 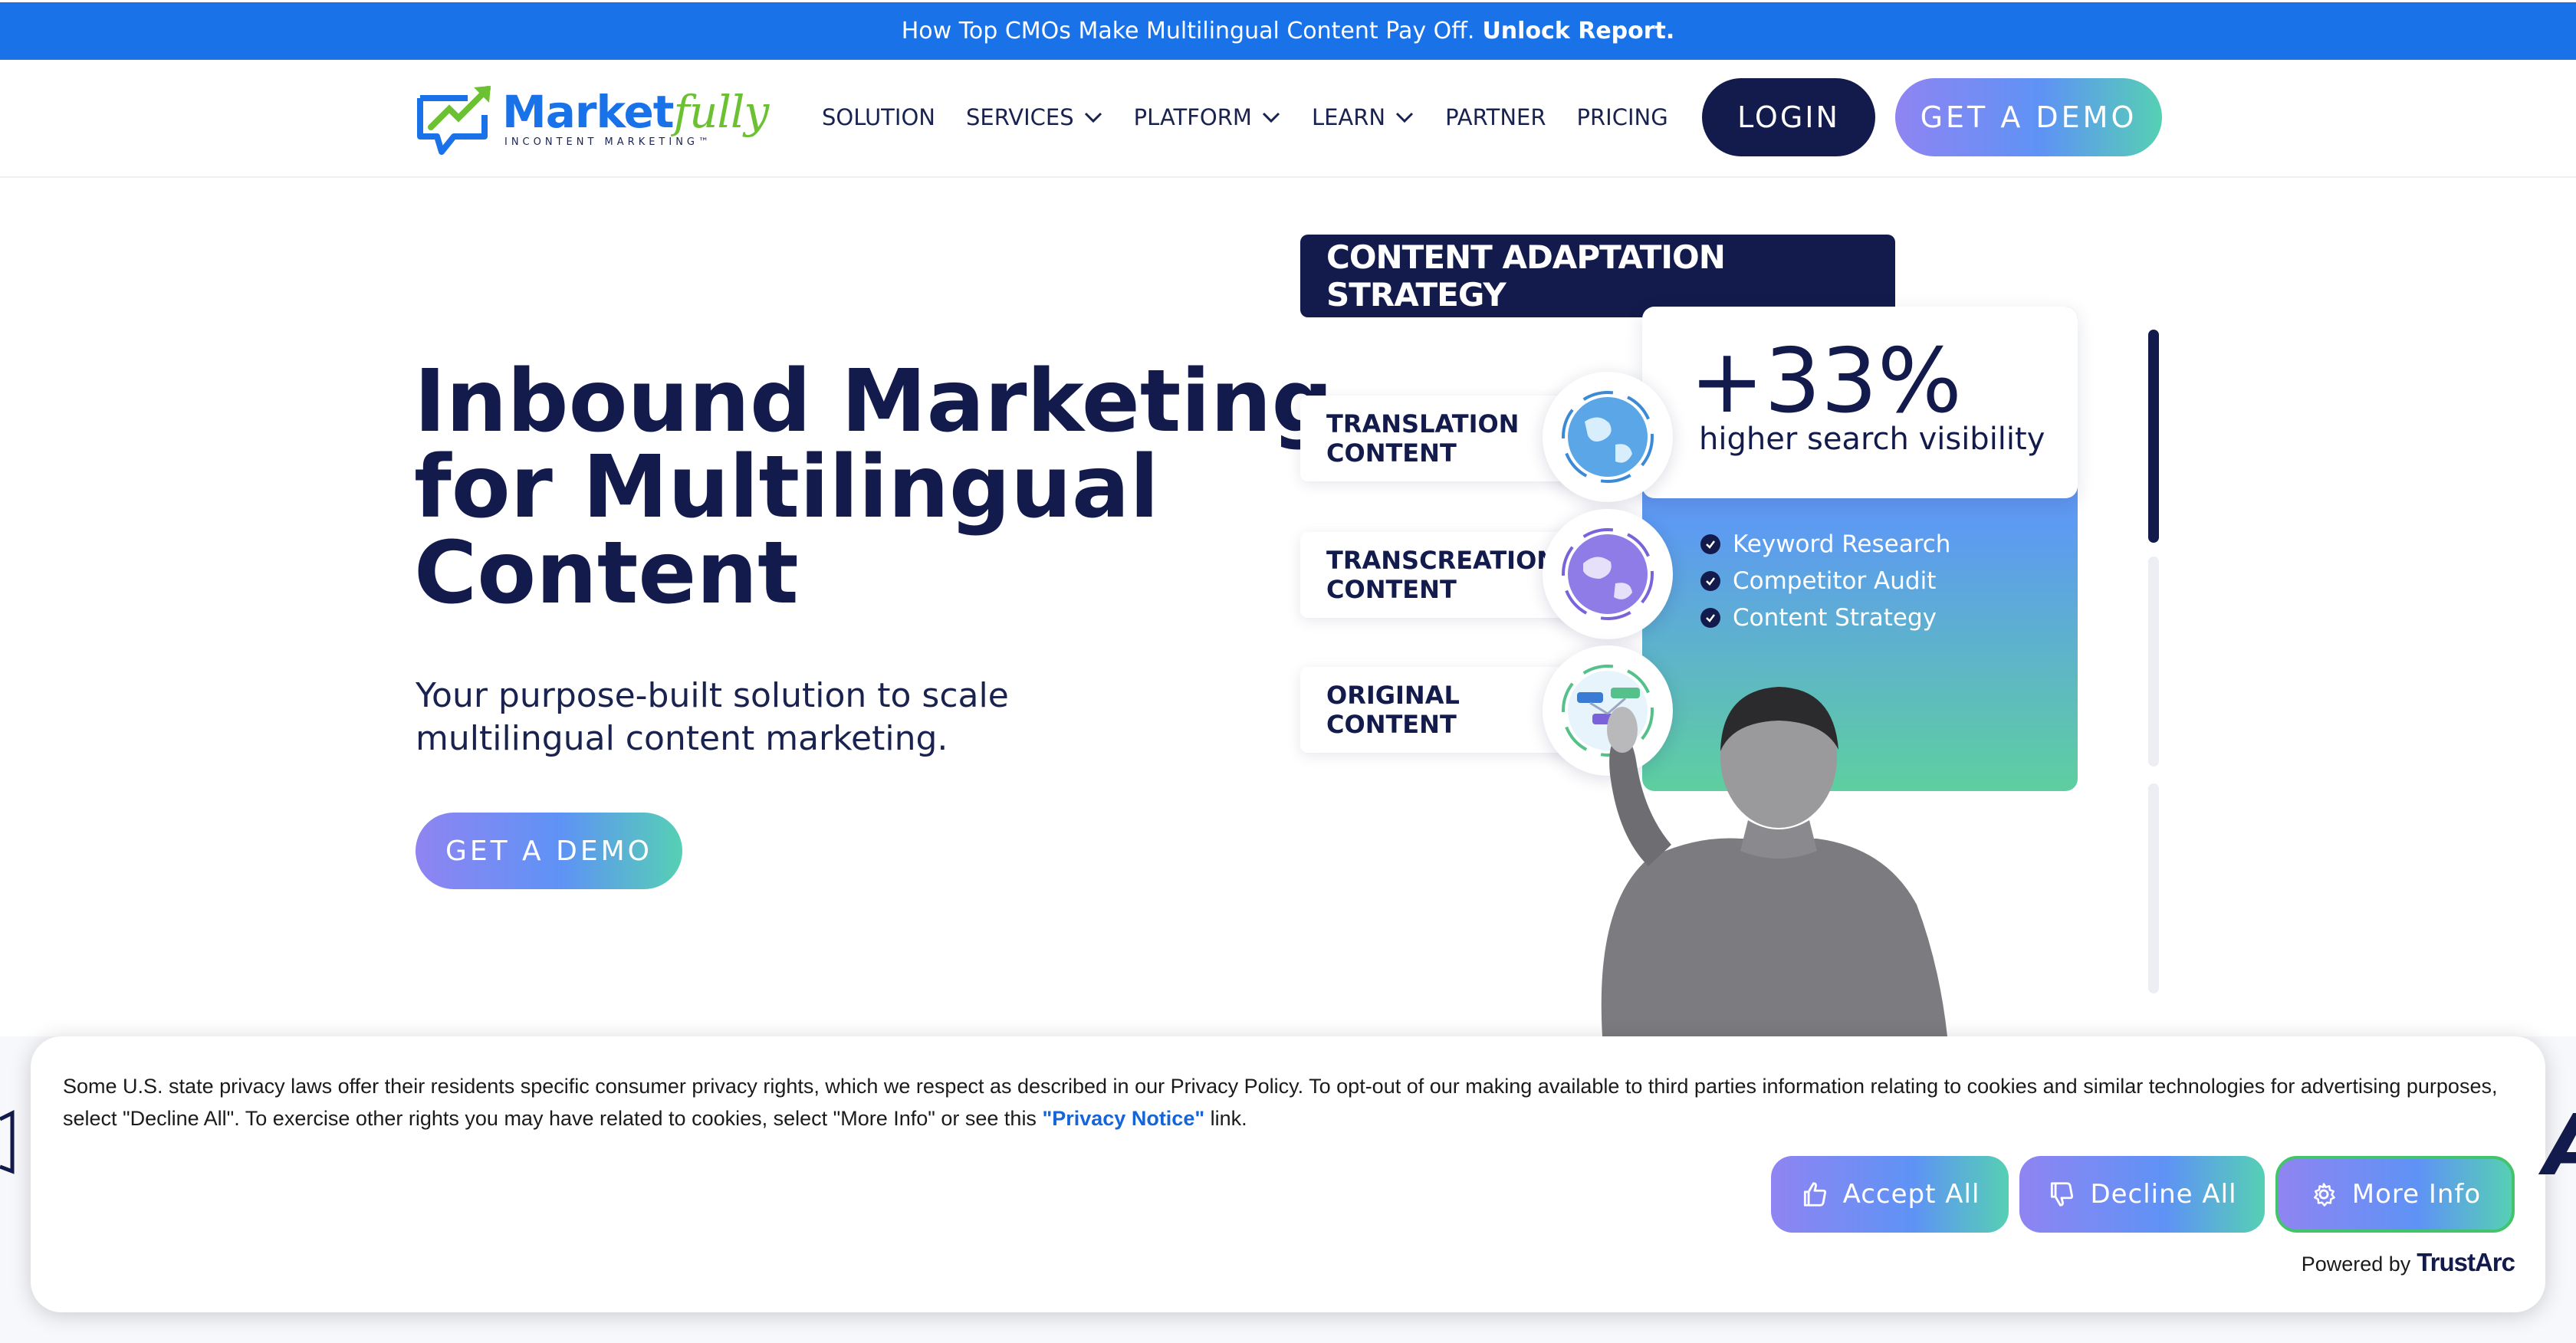 I want to click on transcreation-content-card: TRANSCREATION CONTENT, so click(x=1442, y=575).